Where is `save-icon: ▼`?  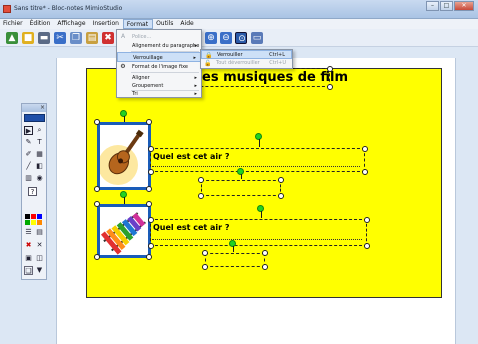 save-icon: ▼ is located at coordinates (39, 270).